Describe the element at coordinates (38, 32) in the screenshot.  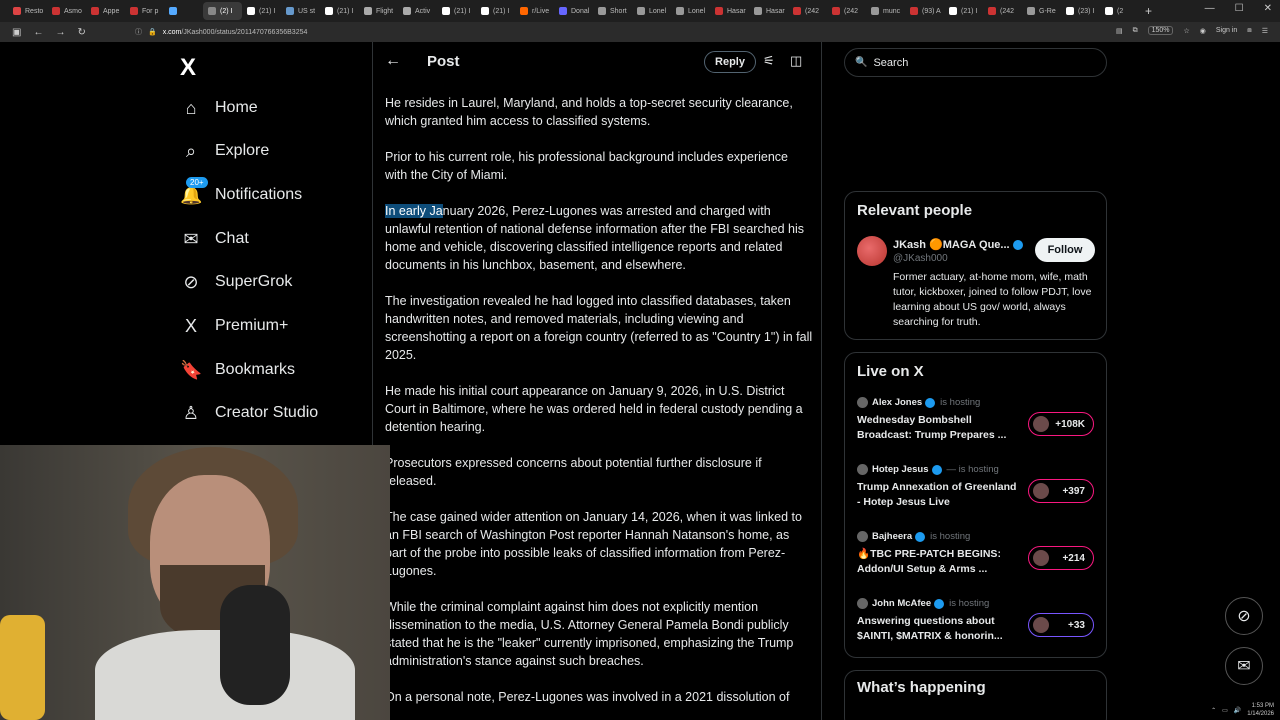
I see `back-icon: ←` at that location.